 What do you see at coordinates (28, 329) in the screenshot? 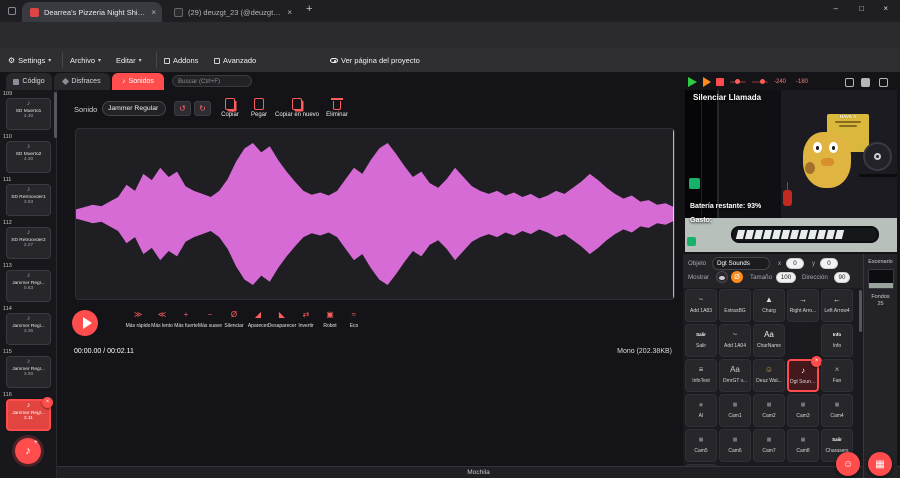
I see `sound-card: ♪ Jammer Regl... 3.36` at bounding box center [28, 329].